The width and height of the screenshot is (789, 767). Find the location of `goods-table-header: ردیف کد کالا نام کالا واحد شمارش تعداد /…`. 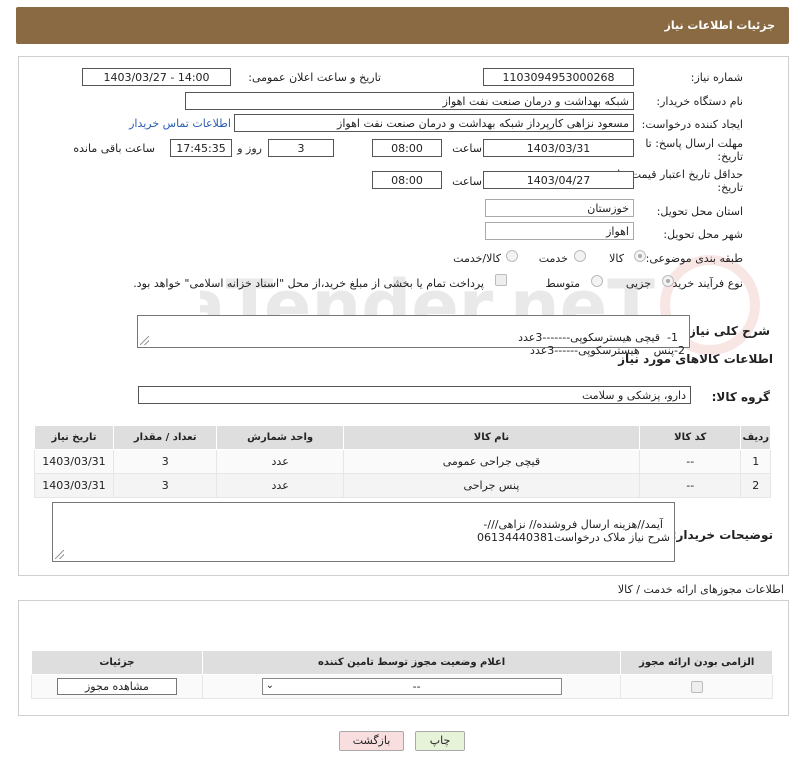

goods-table-header: ردیف کد کالا نام کالا واحد شمارش تعداد /… is located at coordinates (402, 437).